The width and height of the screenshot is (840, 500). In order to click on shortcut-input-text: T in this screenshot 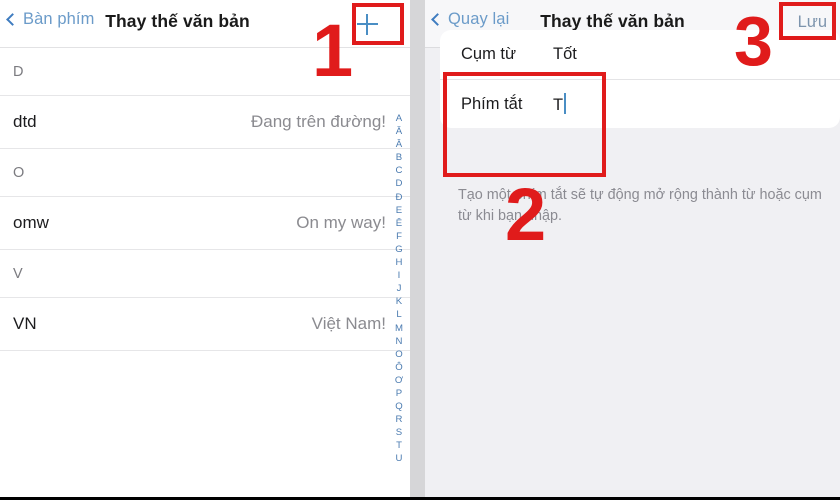, I will do `click(558, 105)`.